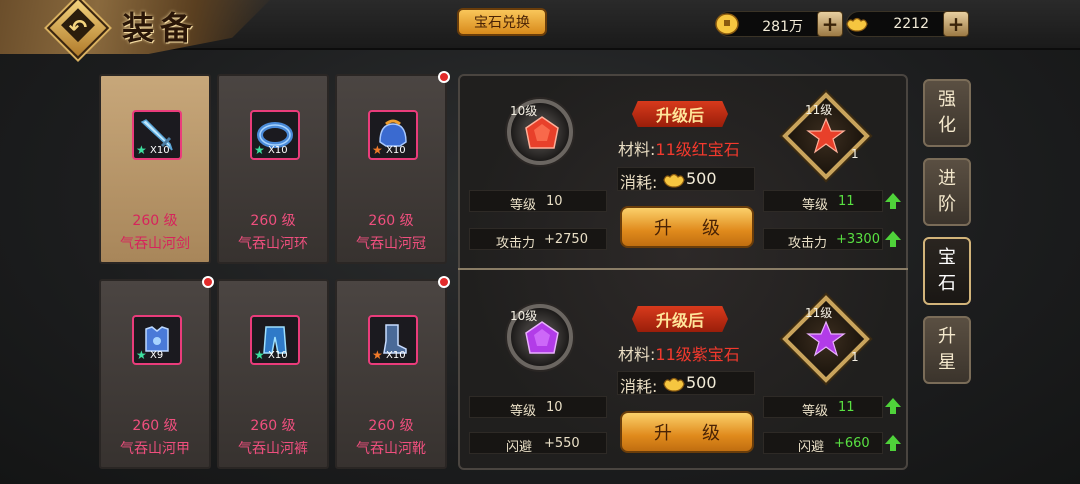 Image resolution: width=1080 pixels, height=484 pixels. I want to click on current-level-stat: 等级 10, so click(538, 201).